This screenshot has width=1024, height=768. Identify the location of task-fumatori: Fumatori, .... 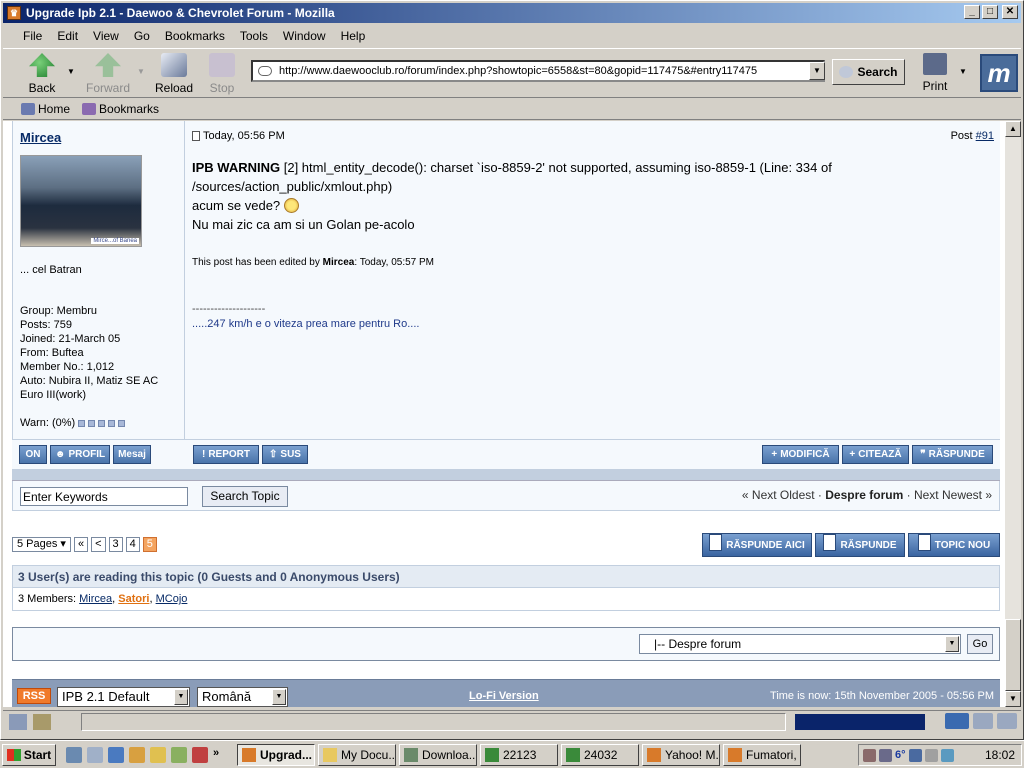
(762, 754).